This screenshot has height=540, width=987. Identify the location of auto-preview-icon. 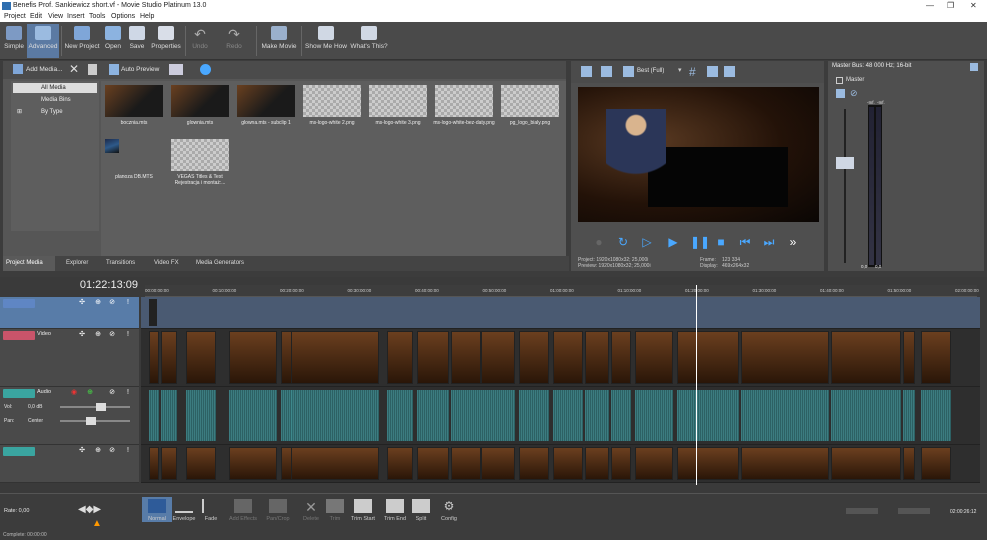
(114, 69).